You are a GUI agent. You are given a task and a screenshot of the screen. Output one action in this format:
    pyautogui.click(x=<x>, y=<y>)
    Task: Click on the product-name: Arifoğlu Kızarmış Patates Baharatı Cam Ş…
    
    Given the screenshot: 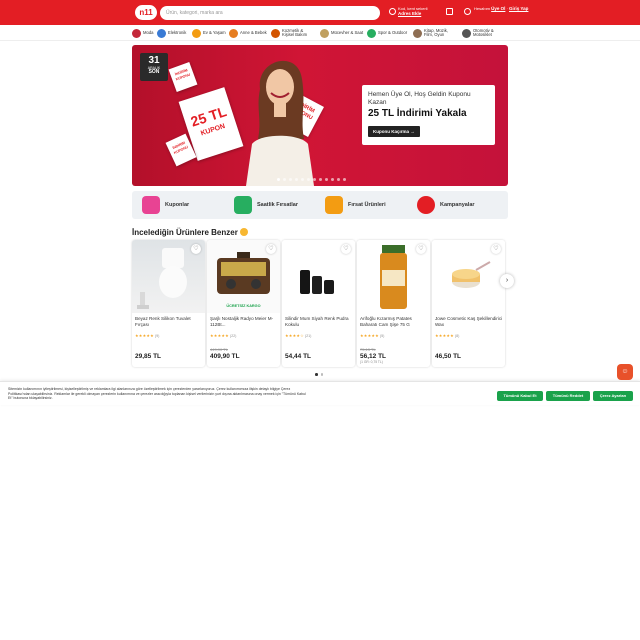 What is the action you would take?
    pyautogui.click(x=394, y=322)
    